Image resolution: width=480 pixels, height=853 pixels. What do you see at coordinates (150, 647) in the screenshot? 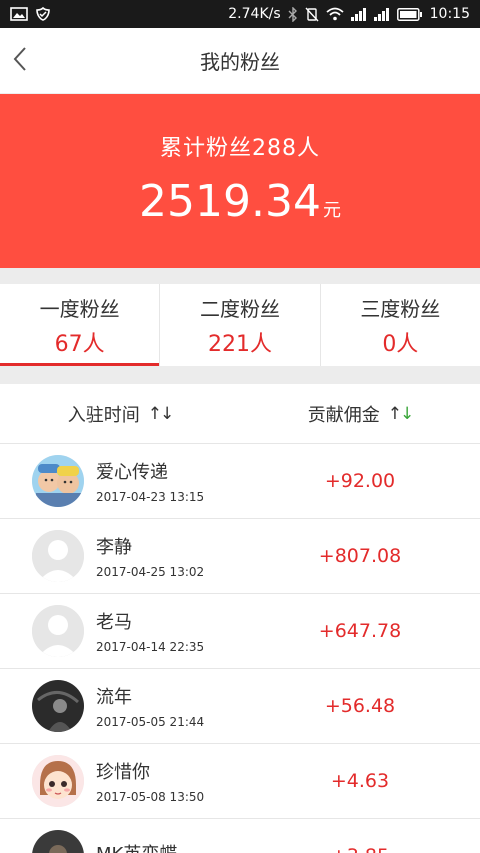
I see `join-time: 2017-04-14 22:35` at bounding box center [150, 647].